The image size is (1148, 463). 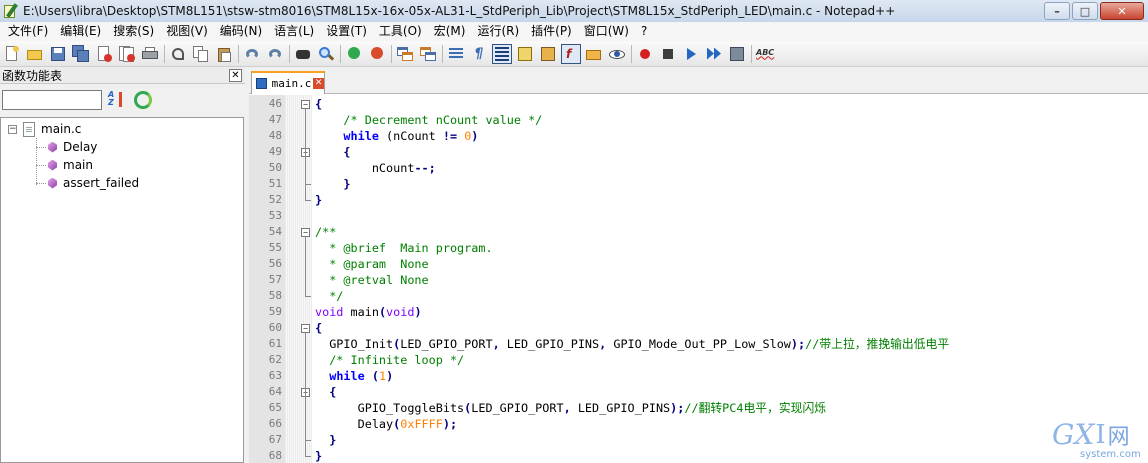 I want to click on menu-file: 文件(F), so click(x=28, y=31).